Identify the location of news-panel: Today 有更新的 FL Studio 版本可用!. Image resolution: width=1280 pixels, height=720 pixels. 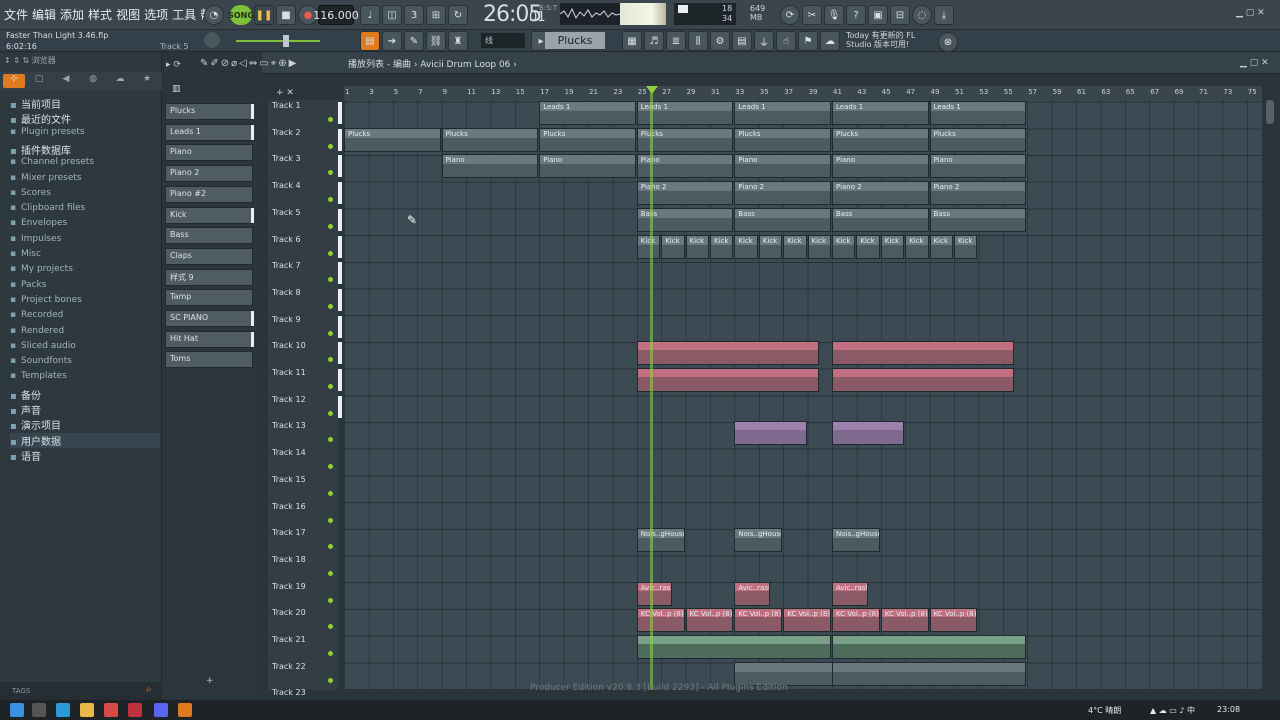
(880, 40).